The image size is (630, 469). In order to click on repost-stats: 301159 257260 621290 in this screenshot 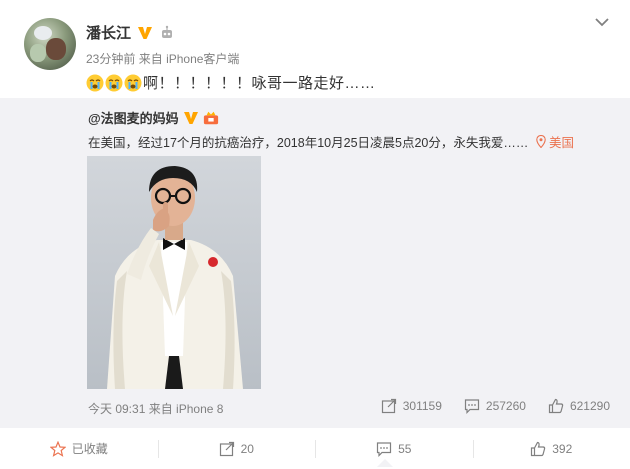, I will do `click(495, 406)`.